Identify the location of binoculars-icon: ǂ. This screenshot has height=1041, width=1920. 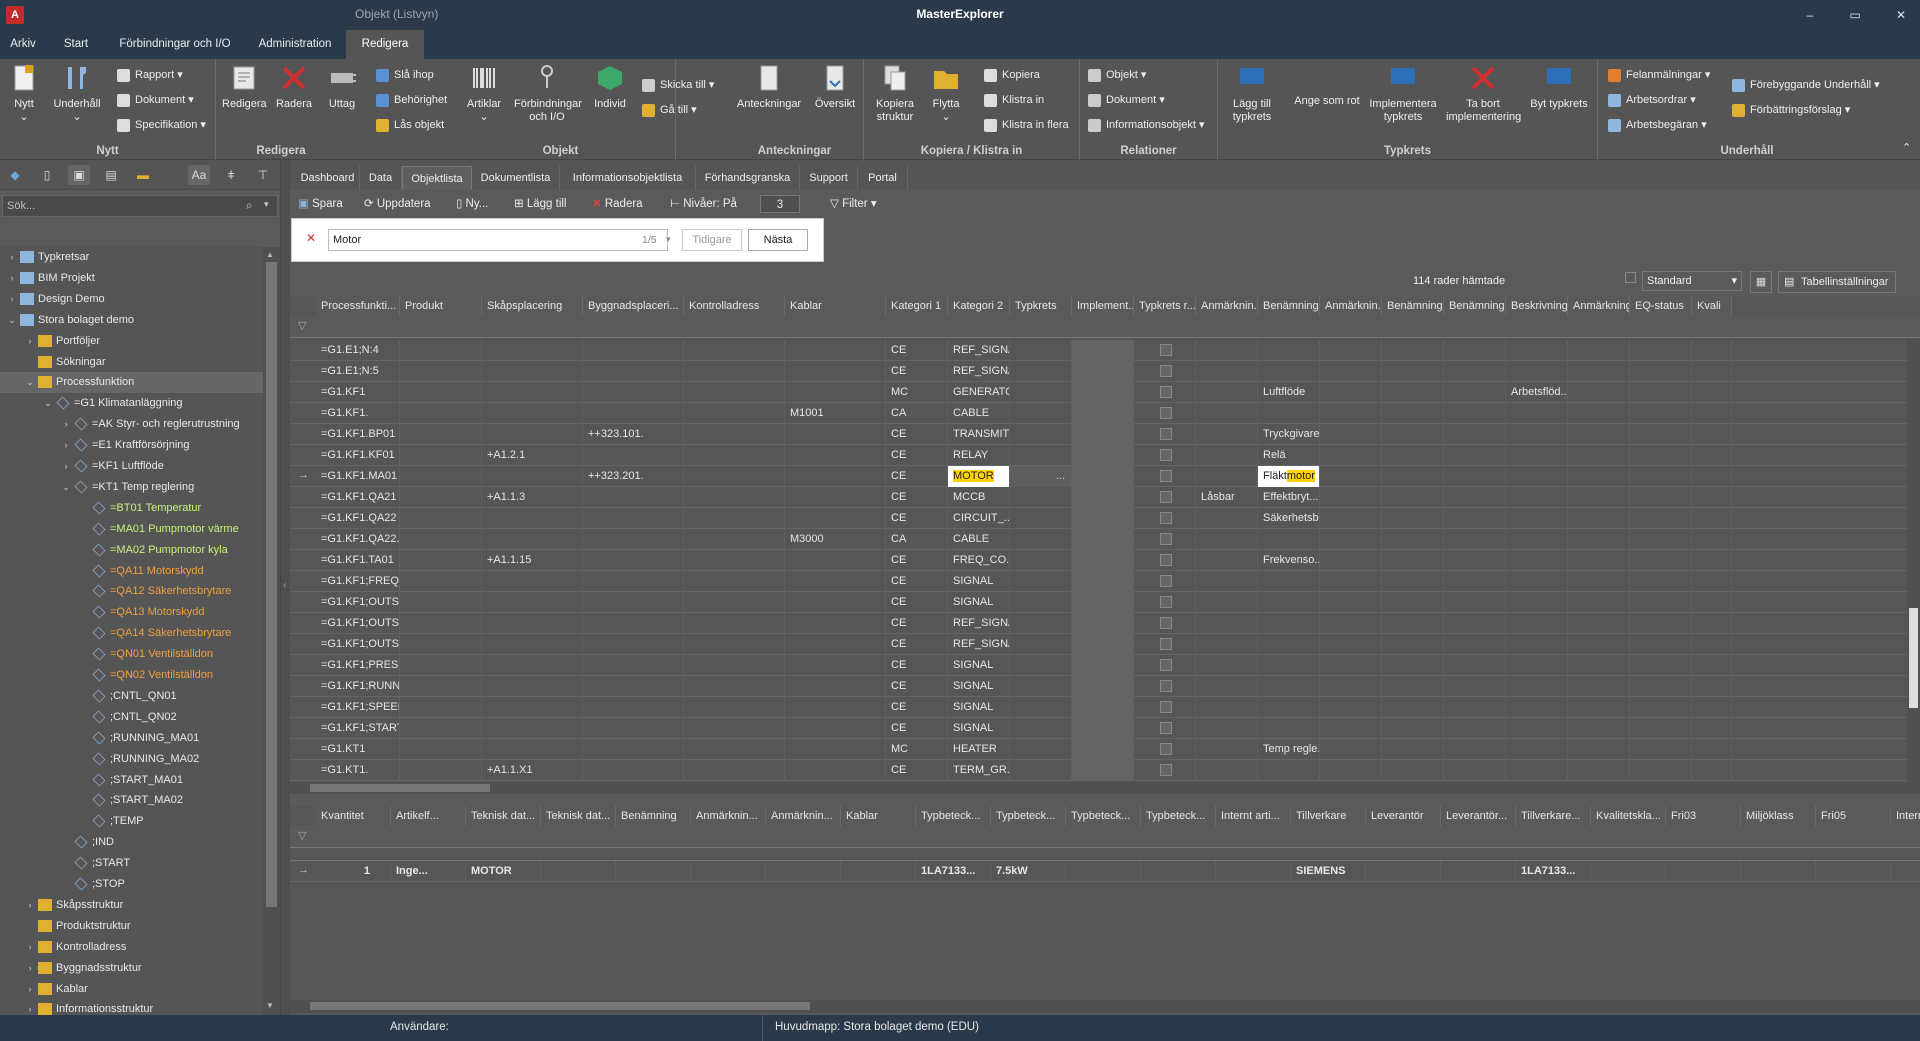
(231, 175).